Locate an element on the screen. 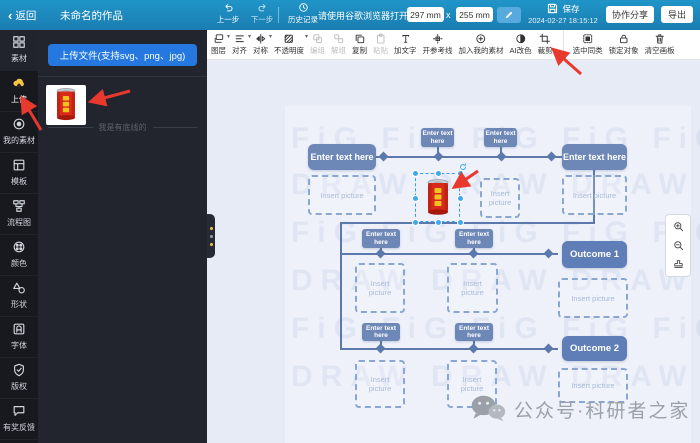  pan-tool-icon is located at coordinates (678, 264).